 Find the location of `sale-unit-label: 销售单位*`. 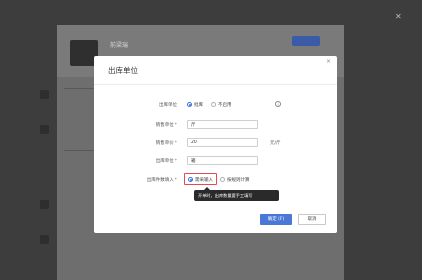

sale-unit-label: 销售单位* is located at coordinates (147, 125).